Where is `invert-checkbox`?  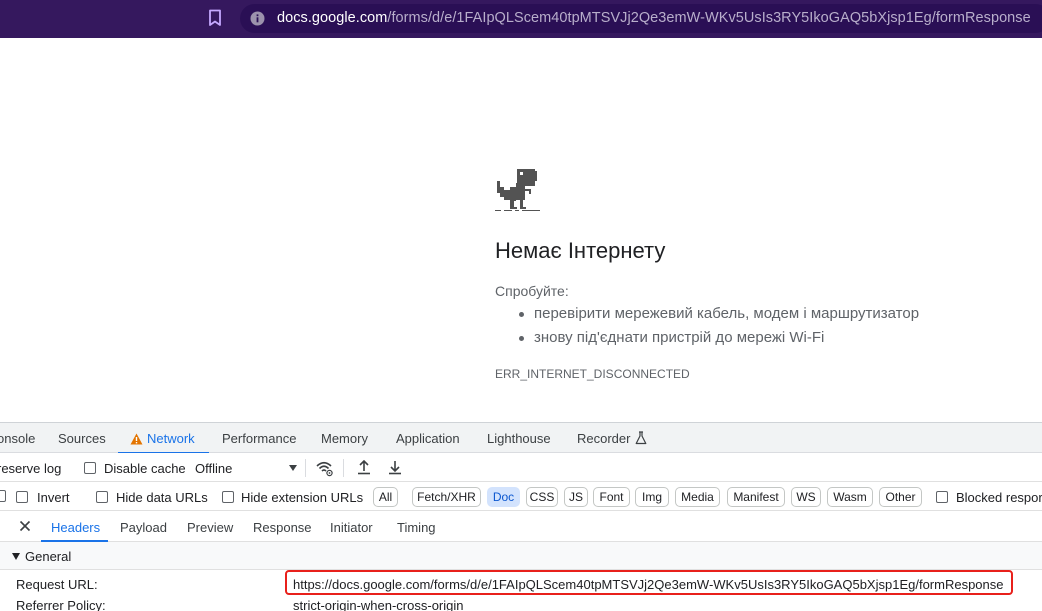 invert-checkbox is located at coordinates (22, 497).